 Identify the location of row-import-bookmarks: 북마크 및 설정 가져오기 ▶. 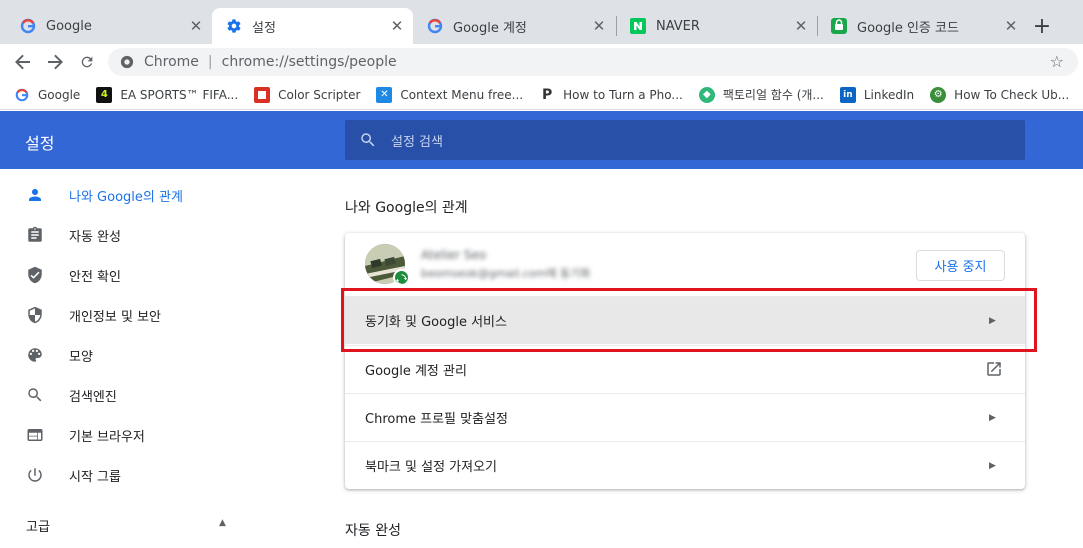
(685, 465).